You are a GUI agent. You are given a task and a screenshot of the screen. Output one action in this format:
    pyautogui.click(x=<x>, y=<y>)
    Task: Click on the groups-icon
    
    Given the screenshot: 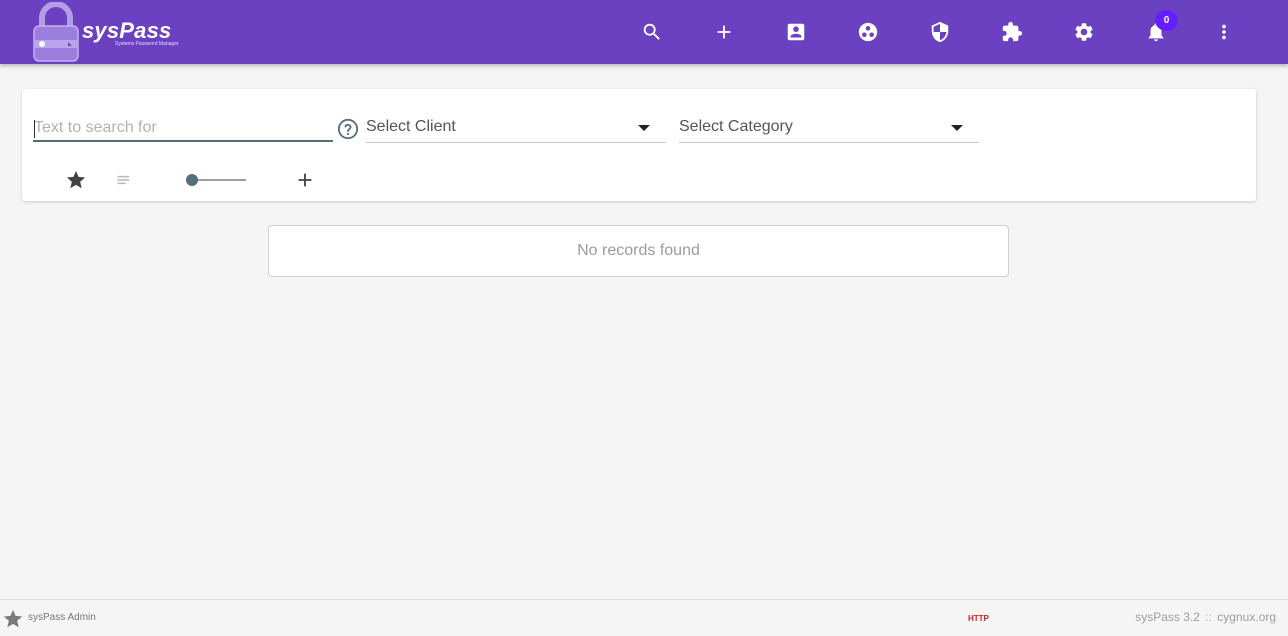 What is the action you would take?
    pyautogui.click(x=868, y=32)
    